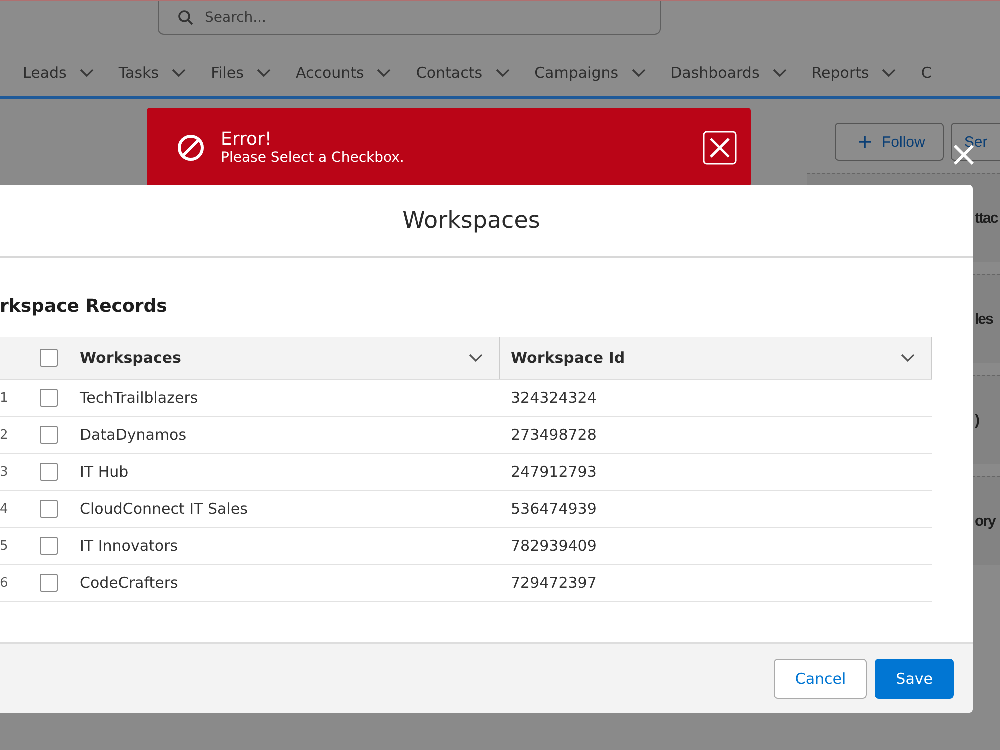  What do you see at coordinates (926, 73) in the screenshot?
I see `nav-tab: C` at bounding box center [926, 73].